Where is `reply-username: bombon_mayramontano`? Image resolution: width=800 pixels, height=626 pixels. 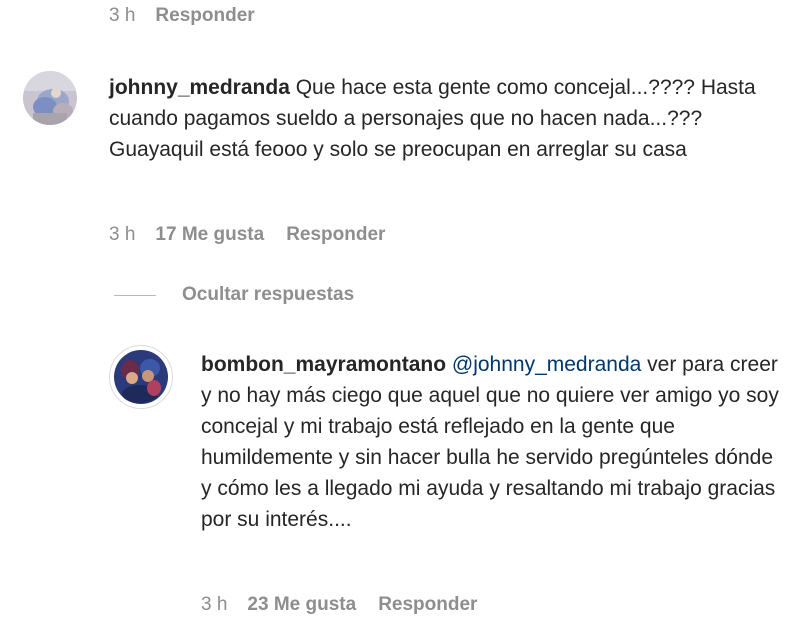
reply-username: bombon_mayramontano is located at coordinates (323, 364).